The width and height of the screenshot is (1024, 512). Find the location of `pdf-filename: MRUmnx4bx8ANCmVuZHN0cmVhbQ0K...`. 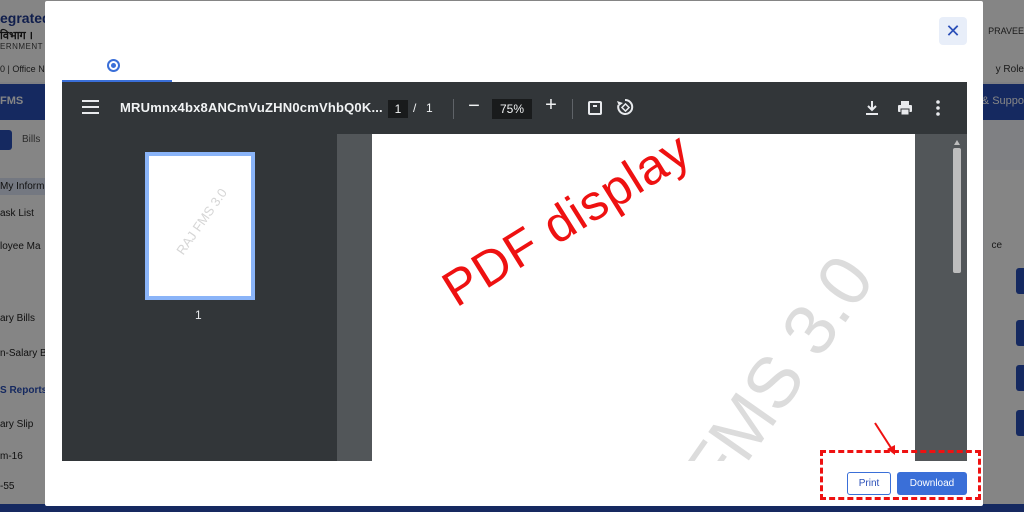

pdf-filename: MRUmnx4bx8ANCmVuZHN0cmVhbQ0K... is located at coordinates (251, 107).